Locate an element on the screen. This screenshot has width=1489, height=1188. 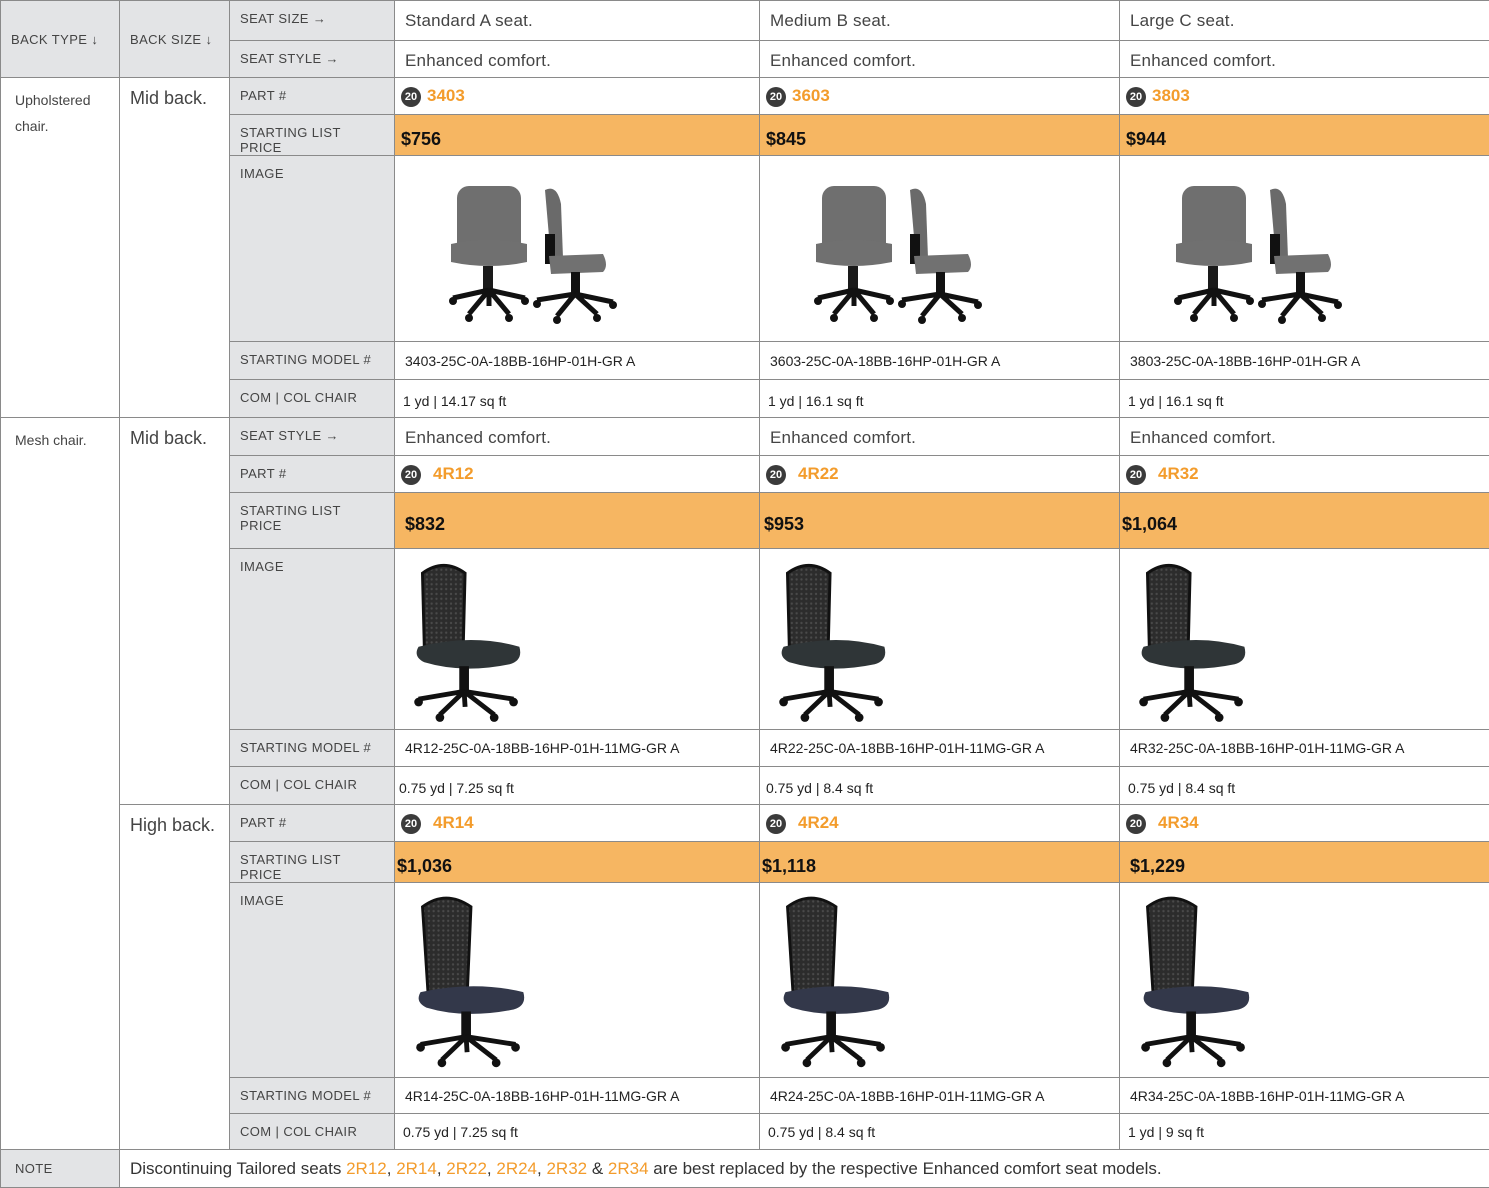
model-number: 4R32-25C-0A-18BB-16HP-01H-11MG-GR A is located at coordinates (1304, 748).